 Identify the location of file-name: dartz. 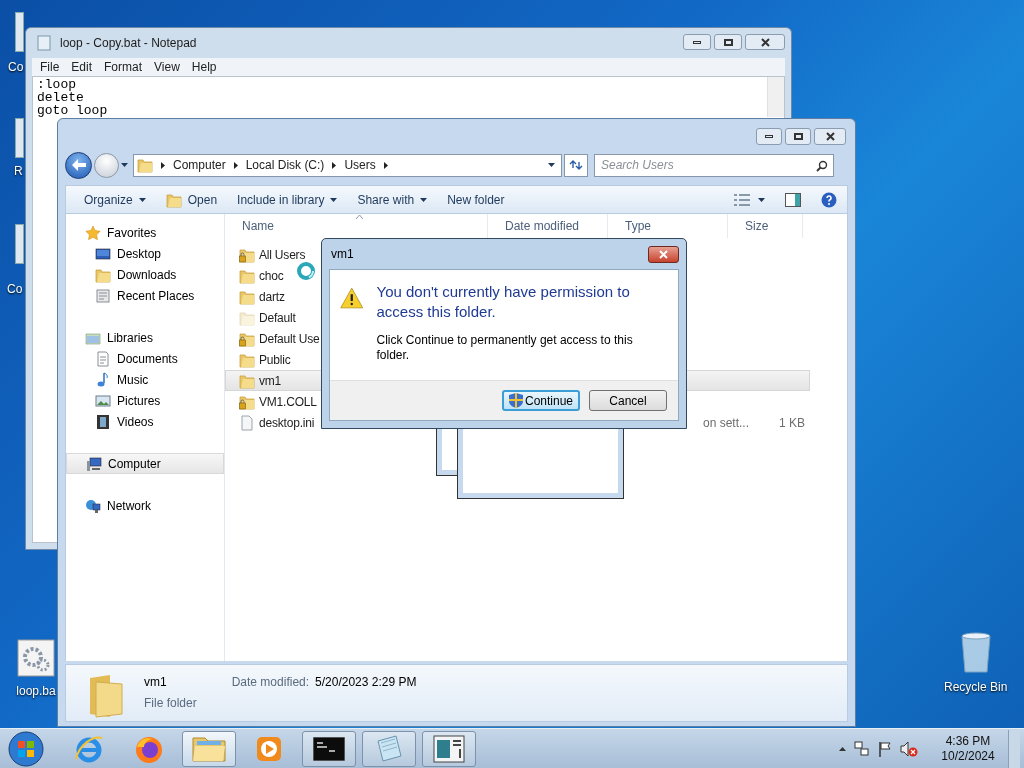
(272, 297).